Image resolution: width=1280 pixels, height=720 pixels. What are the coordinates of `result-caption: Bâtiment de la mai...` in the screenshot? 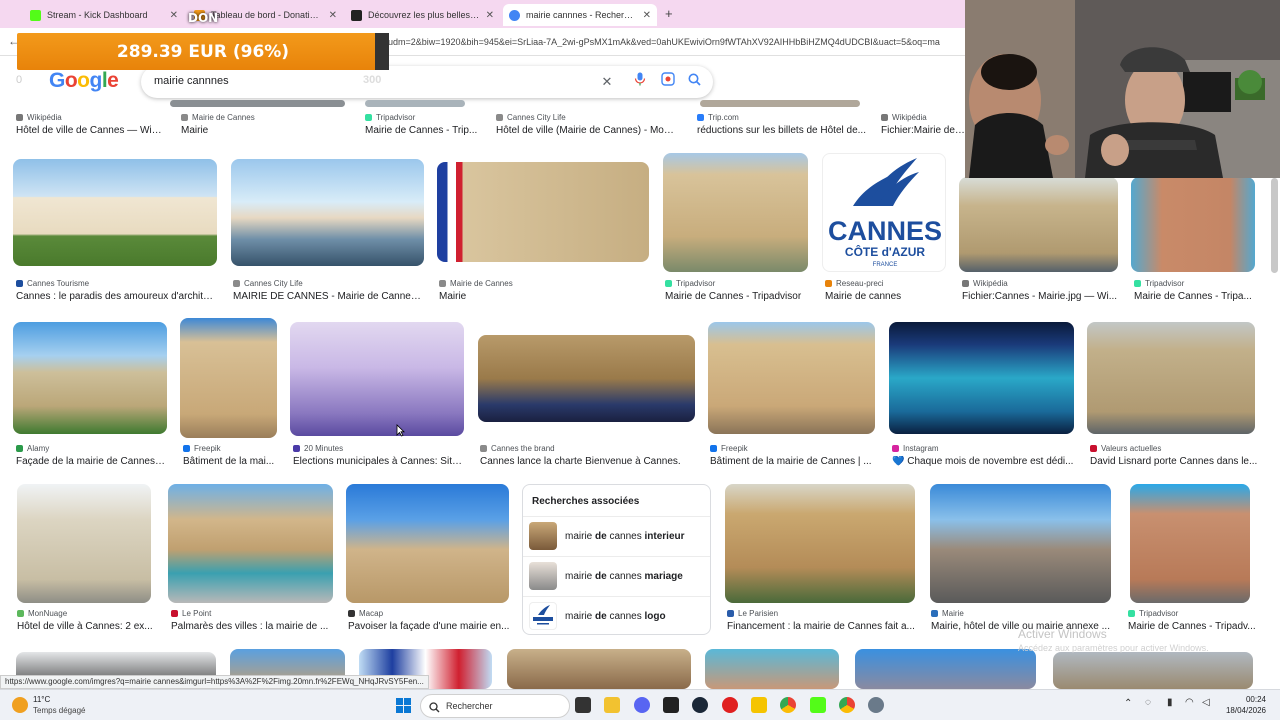 It's located at (231, 461).